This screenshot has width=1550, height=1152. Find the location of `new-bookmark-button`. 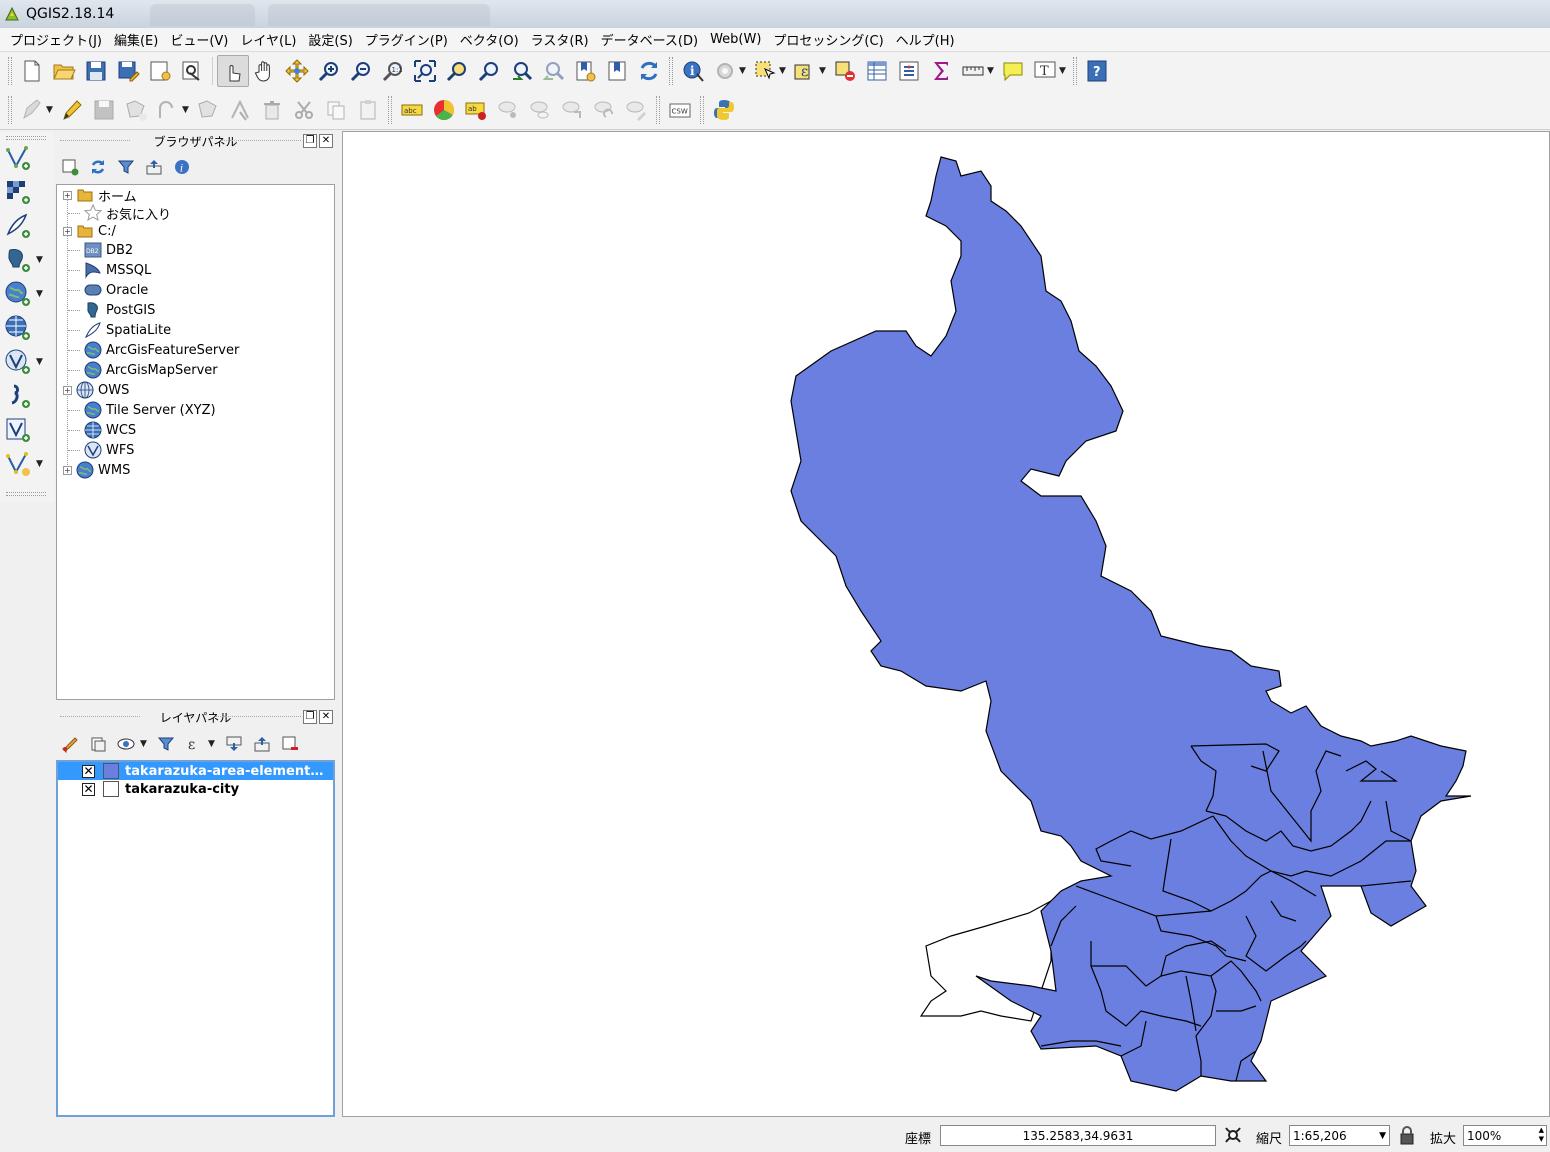

new-bookmark-button is located at coordinates (585, 71).